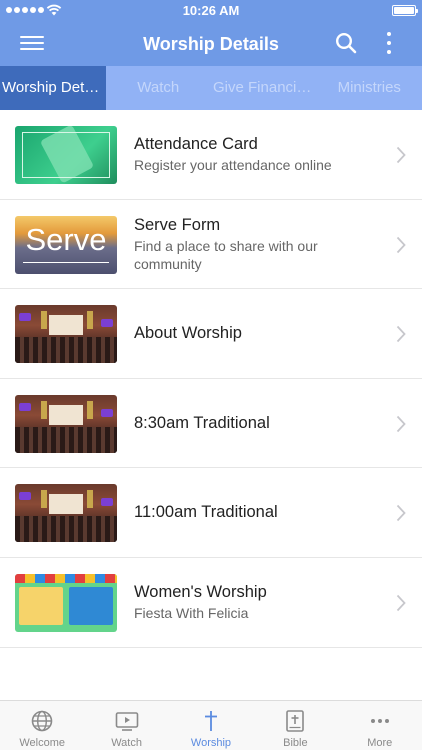 Image resolution: width=422 pixels, height=750 pixels. Describe the element at coordinates (295, 721) in the screenshot. I see `bible-icon` at that location.